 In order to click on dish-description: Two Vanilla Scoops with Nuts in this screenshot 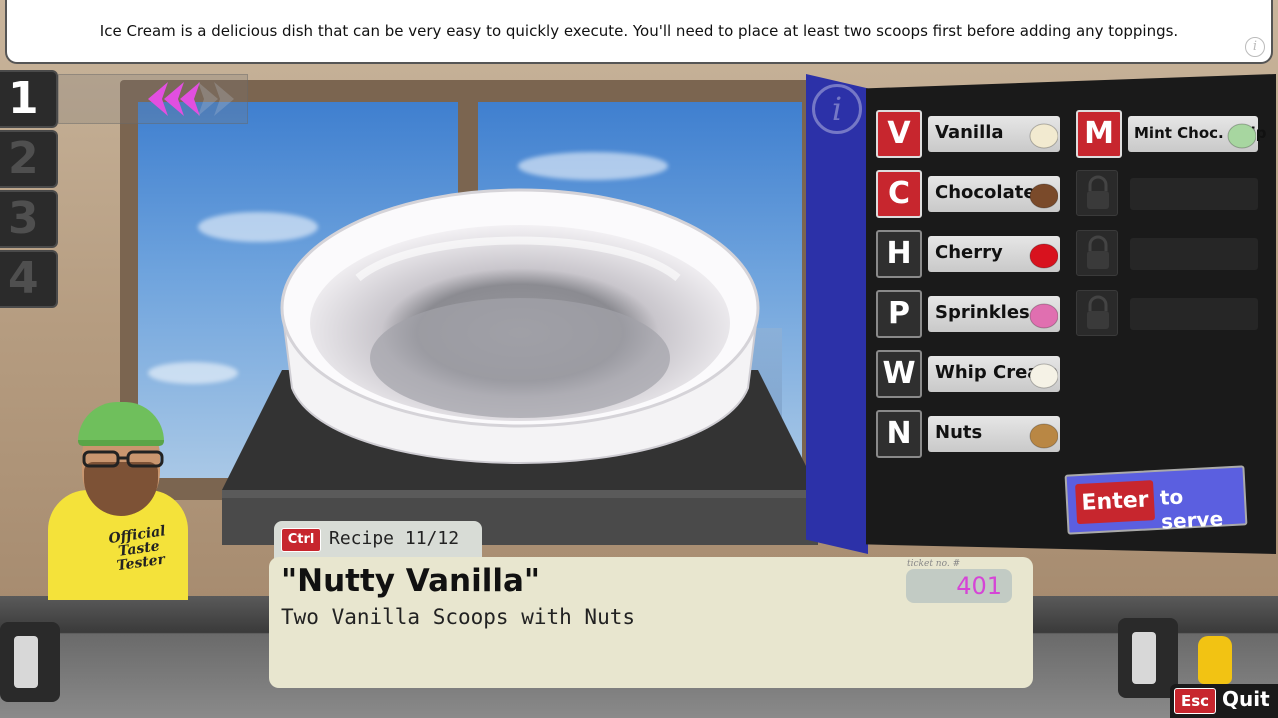, I will do `click(458, 617)`.